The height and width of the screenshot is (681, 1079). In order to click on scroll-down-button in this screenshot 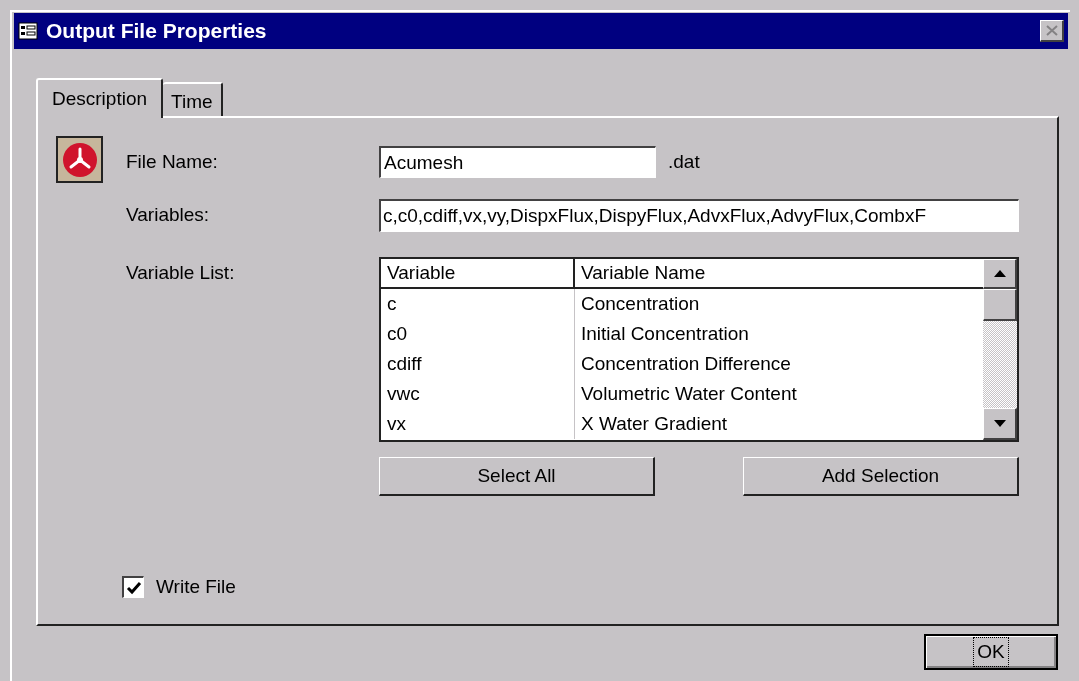, I will do `click(1000, 424)`.